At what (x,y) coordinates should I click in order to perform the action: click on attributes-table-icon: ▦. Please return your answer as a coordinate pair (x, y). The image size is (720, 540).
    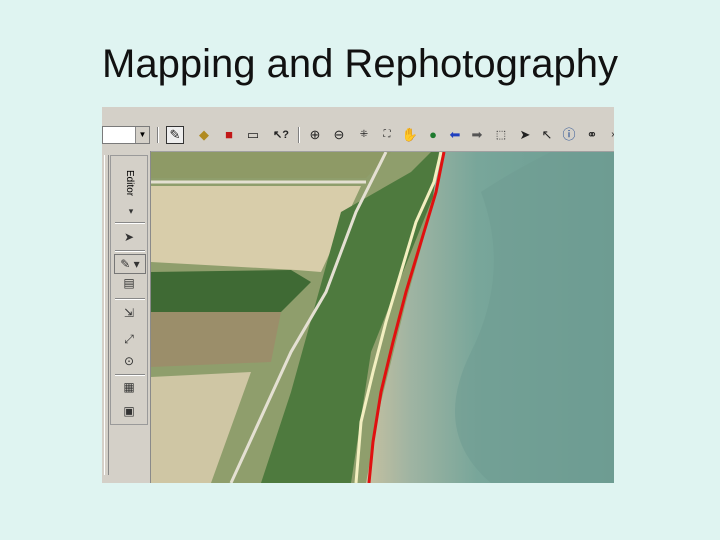
    Looking at the image, I should click on (129, 387).